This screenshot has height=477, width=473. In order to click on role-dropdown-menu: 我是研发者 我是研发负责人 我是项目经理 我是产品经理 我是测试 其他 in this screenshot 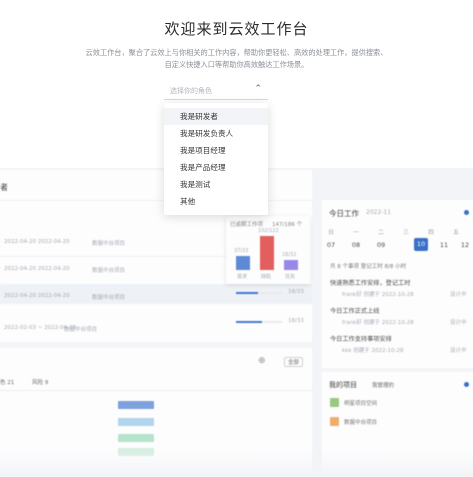, I will do `click(216, 159)`.